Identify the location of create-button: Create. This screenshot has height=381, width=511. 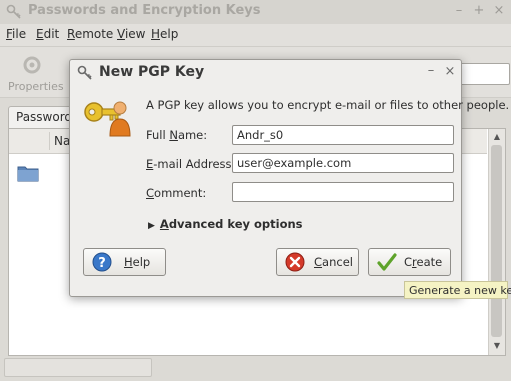
(409, 262).